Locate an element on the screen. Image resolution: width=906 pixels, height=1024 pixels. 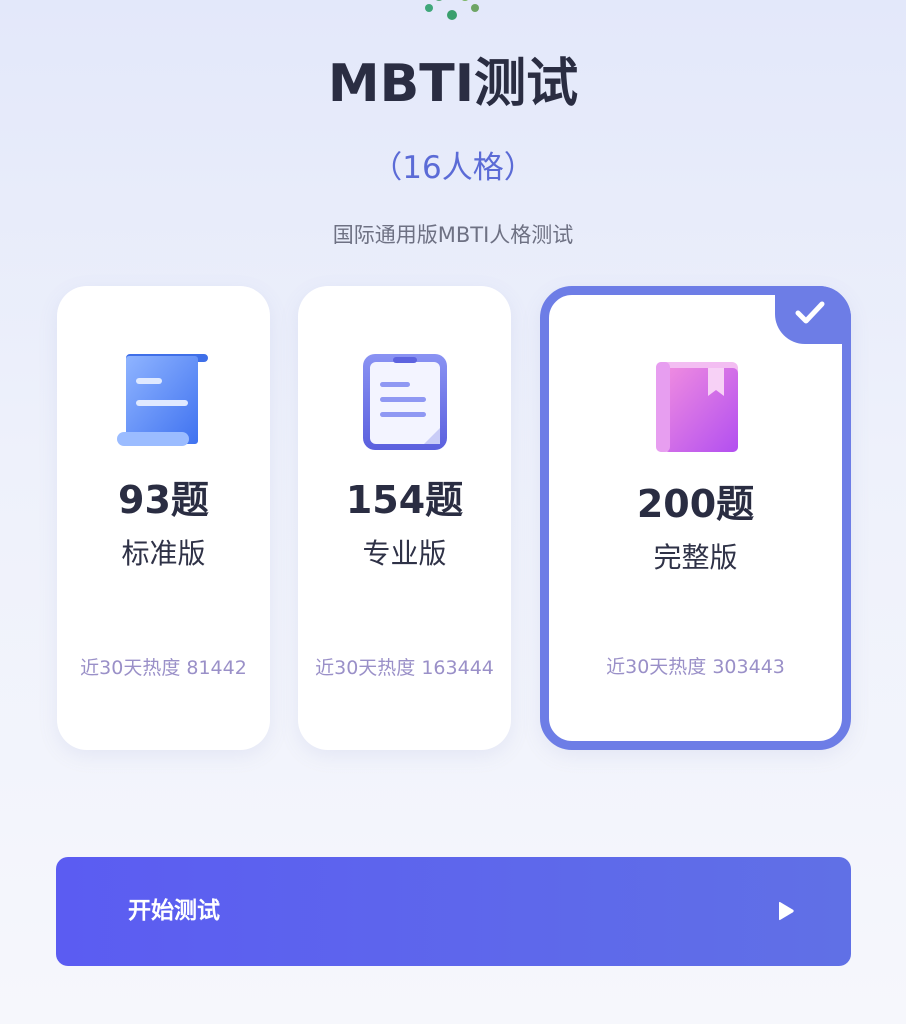
start-test-button: 开始测试 is located at coordinates (453, 911).